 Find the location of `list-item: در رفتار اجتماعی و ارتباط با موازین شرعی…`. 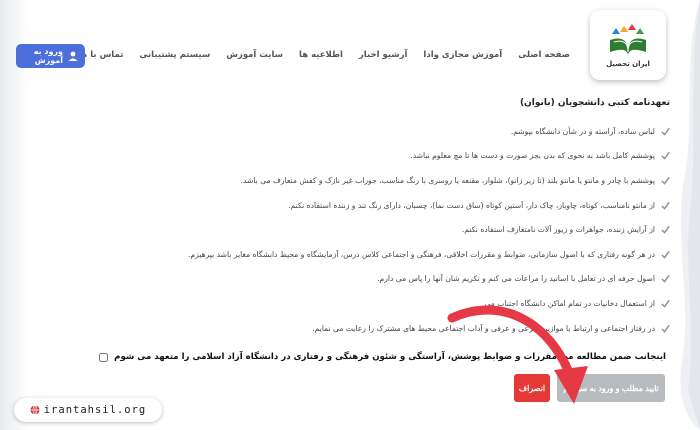

list-item: در رفتار اجتماعی و ارتباط با موازین شرعی… is located at coordinates (400, 328).